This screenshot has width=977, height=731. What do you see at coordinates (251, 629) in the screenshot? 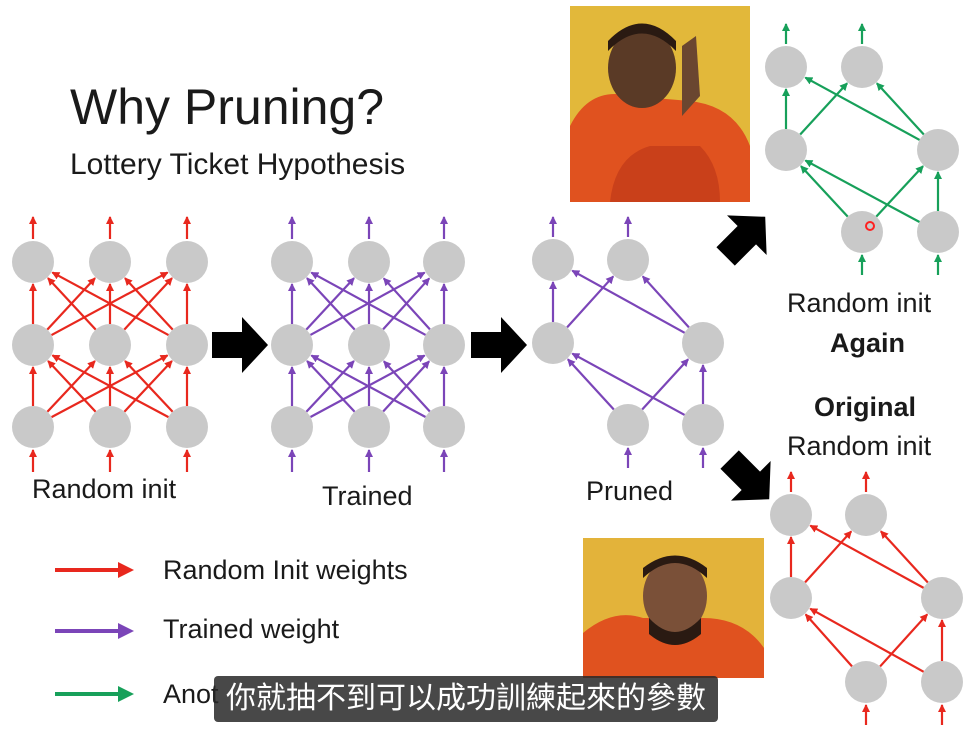
I see `legend-trained-weight: Trained weight` at bounding box center [251, 629].